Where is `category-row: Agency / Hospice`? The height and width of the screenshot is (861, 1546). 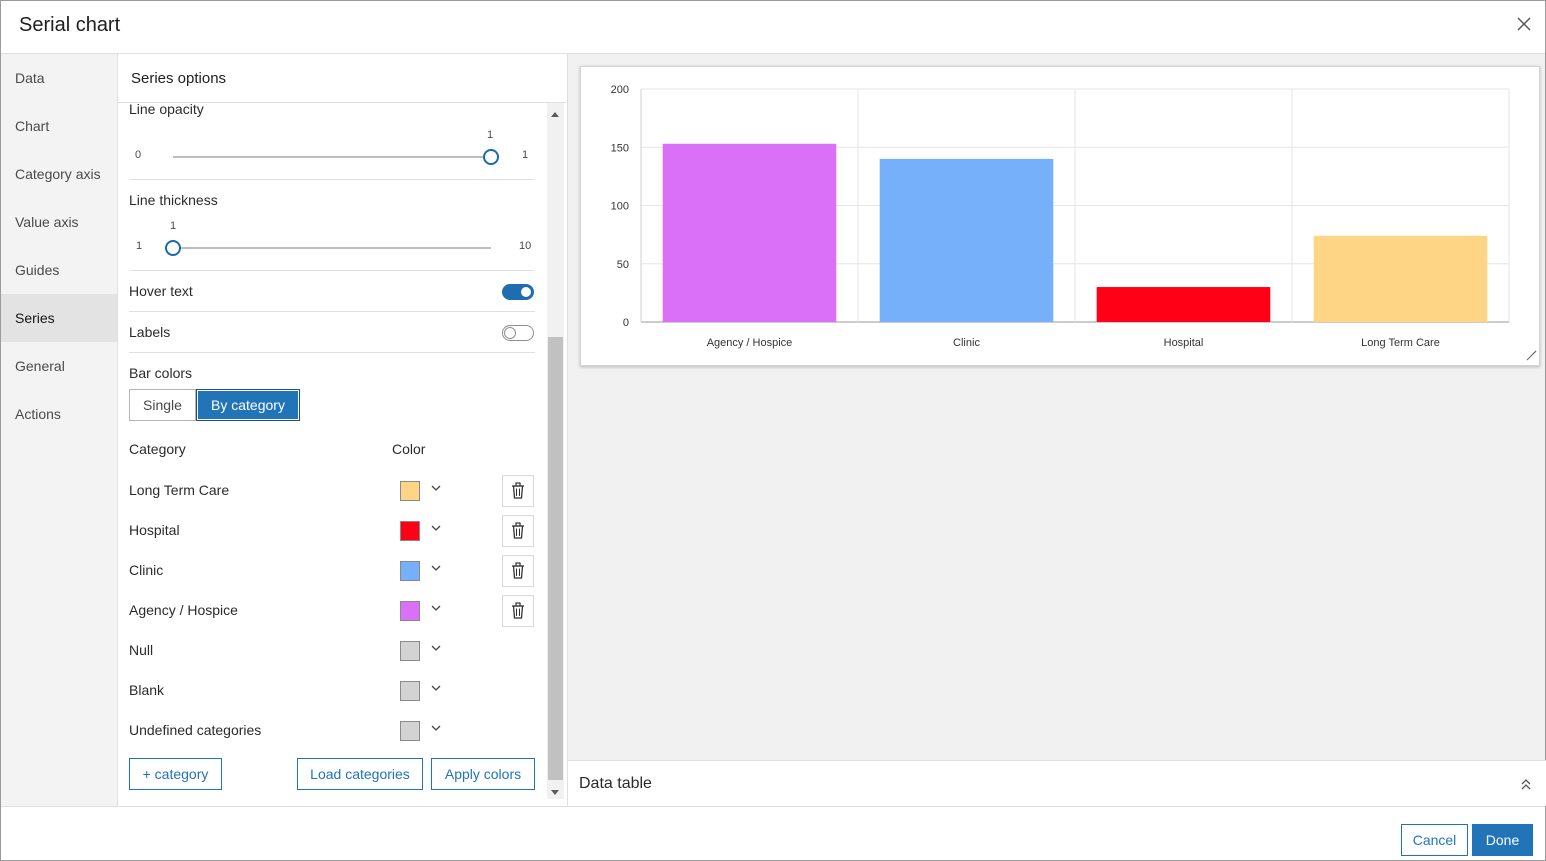
category-row: Agency / Hospice is located at coordinates (332, 611).